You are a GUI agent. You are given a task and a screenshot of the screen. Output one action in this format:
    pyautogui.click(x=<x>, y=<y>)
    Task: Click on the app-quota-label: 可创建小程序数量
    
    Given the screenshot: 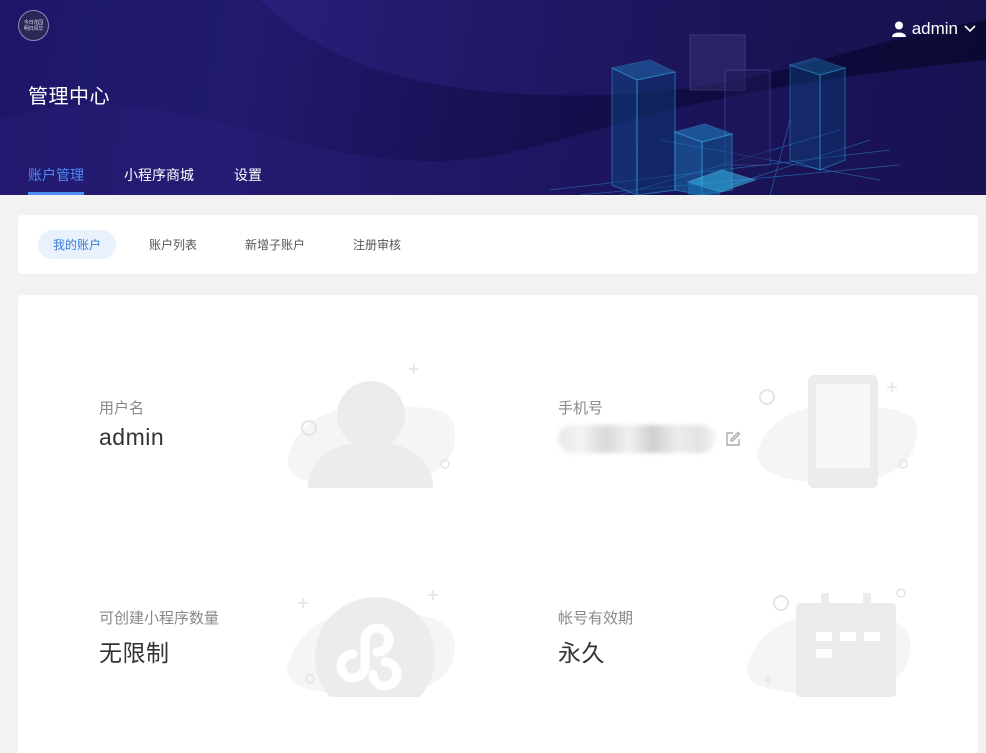 What is the action you would take?
    pyautogui.click(x=159, y=618)
    